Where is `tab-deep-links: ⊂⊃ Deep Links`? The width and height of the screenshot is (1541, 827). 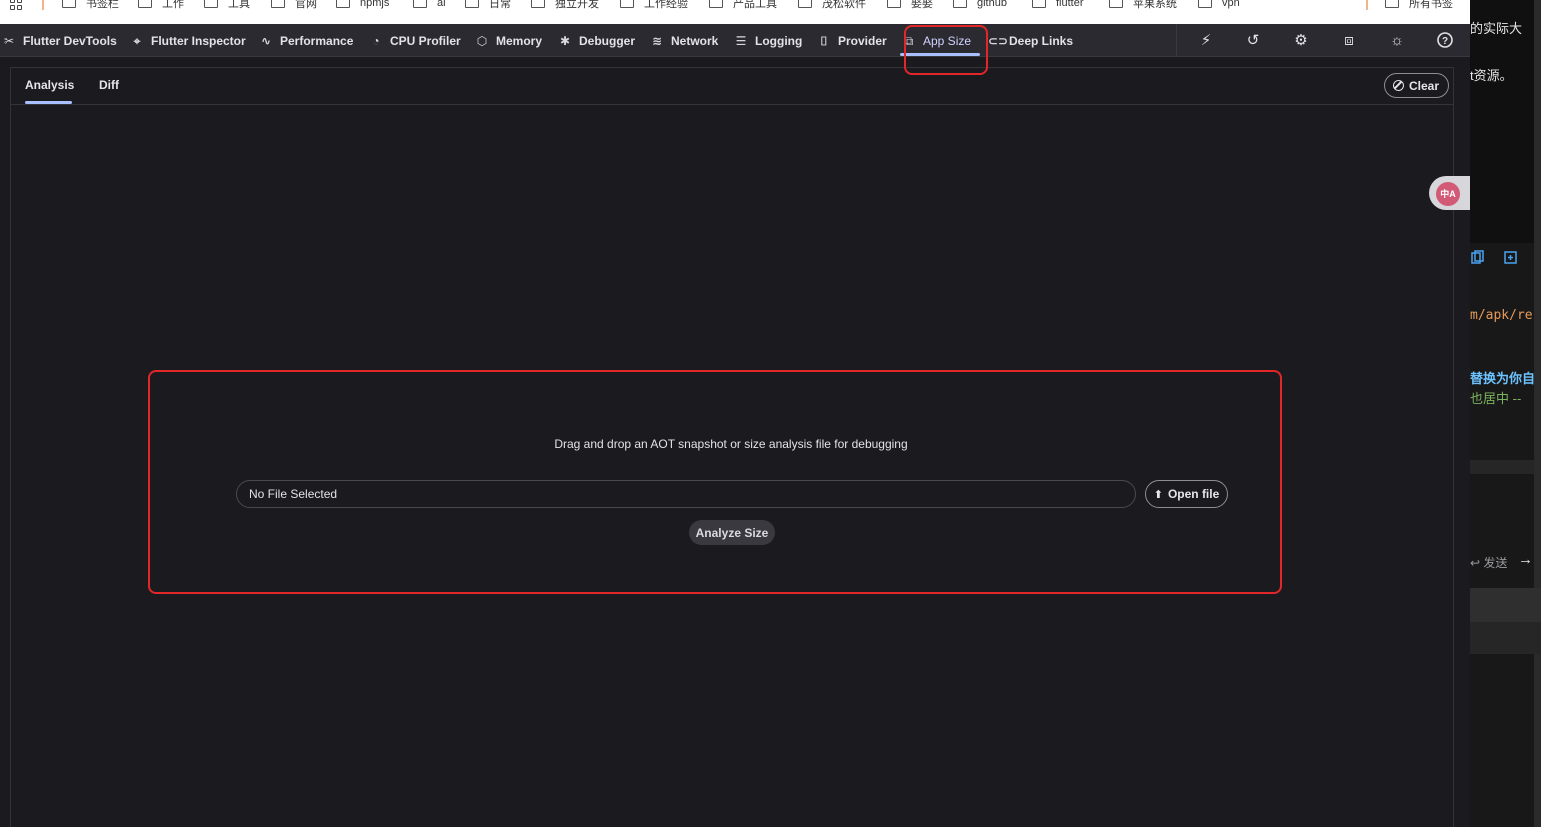 tab-deep-links: ⊂⊃ Deep Links is located at coordinates (1030, 40).